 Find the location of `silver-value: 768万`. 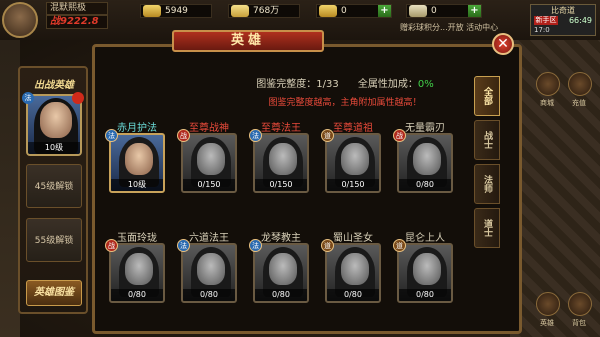

silver-value: 768万 is located at coordinates (266, 11).